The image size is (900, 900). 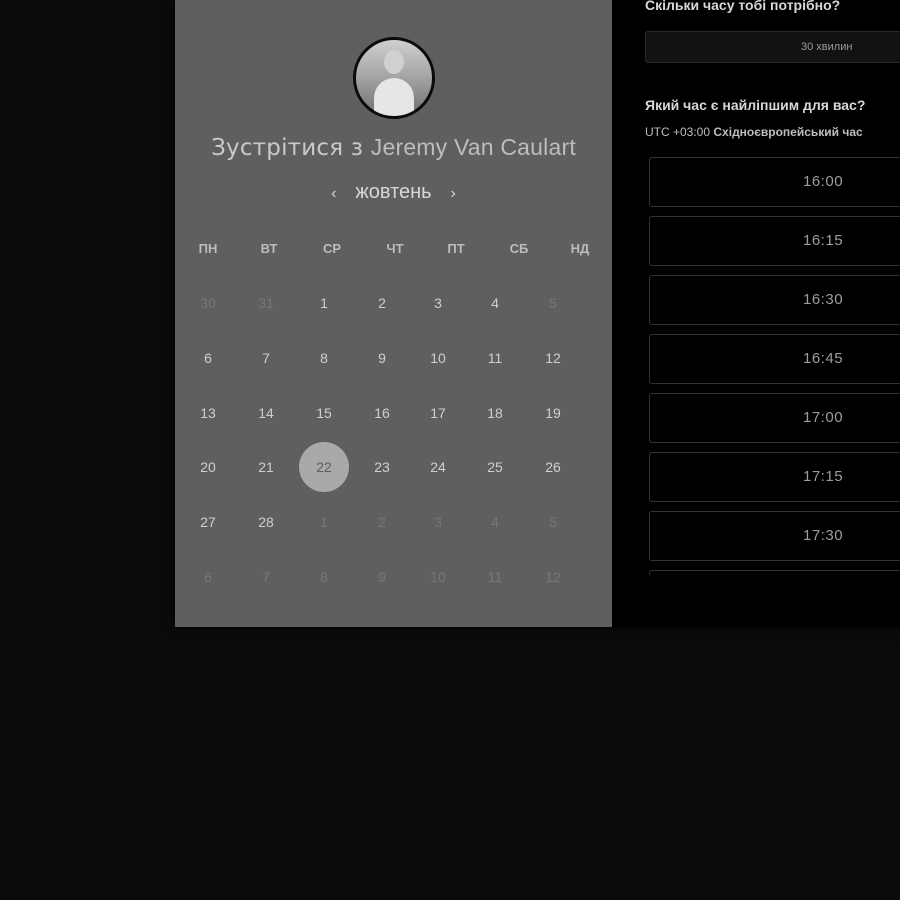 What do you see at coordinates (774, 477) in the screenshot?
I see `time-slot-button: 17:15` at bounding box center [774, 477].